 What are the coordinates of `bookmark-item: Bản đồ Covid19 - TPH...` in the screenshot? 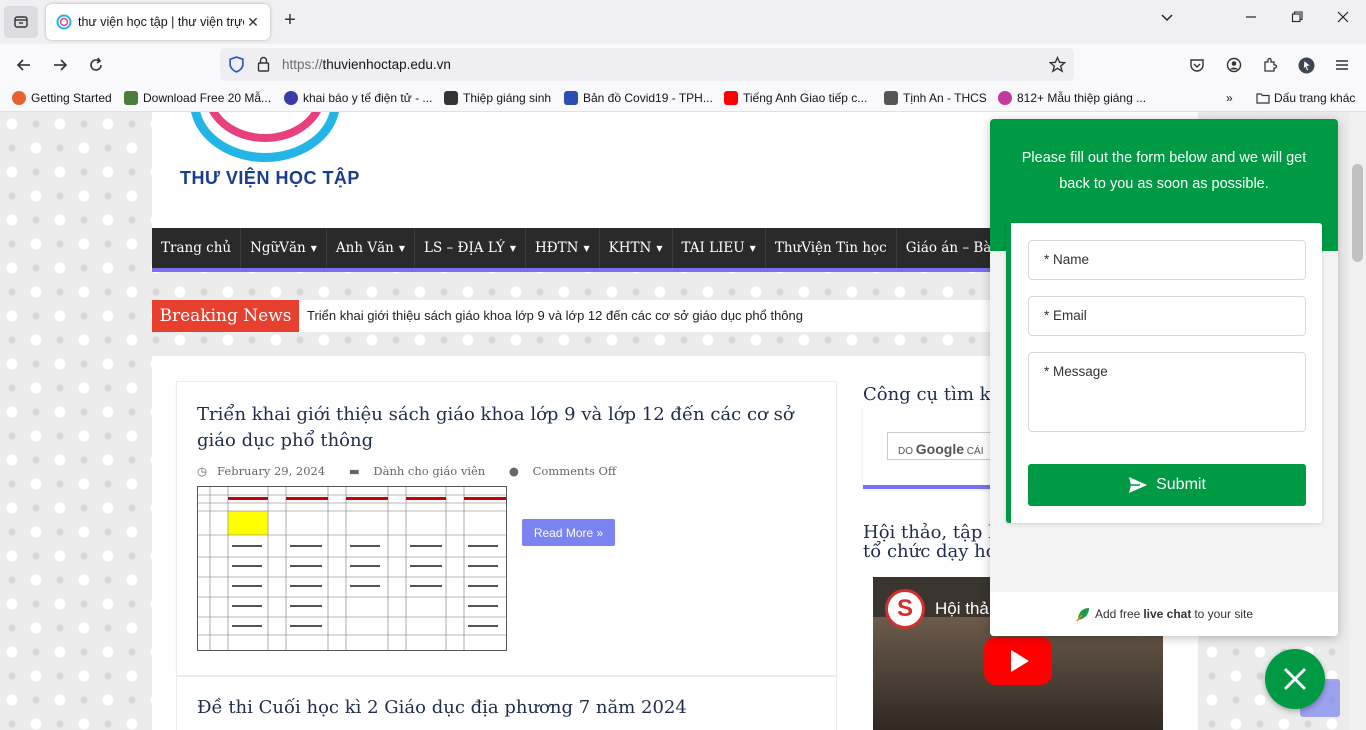 It's located at (638, 98).